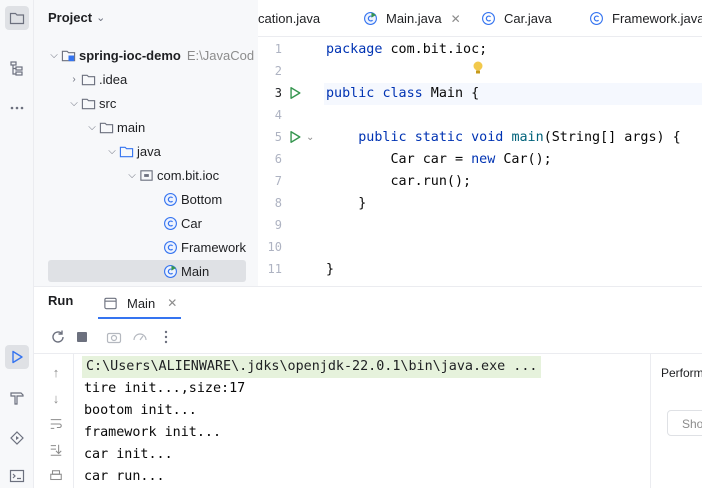  Describe the element at coordinates (146, 247) in the screenshot. I see `tree-item-framework: Framework` at that location.